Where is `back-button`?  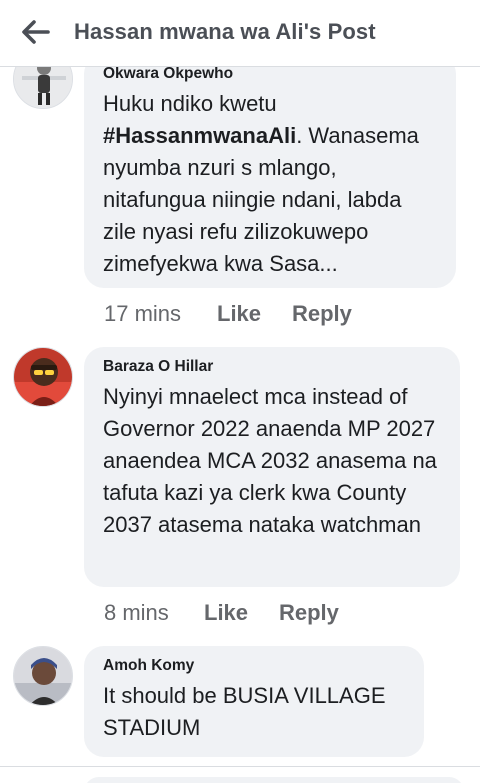
back-button is located at coordinates (37, 32).